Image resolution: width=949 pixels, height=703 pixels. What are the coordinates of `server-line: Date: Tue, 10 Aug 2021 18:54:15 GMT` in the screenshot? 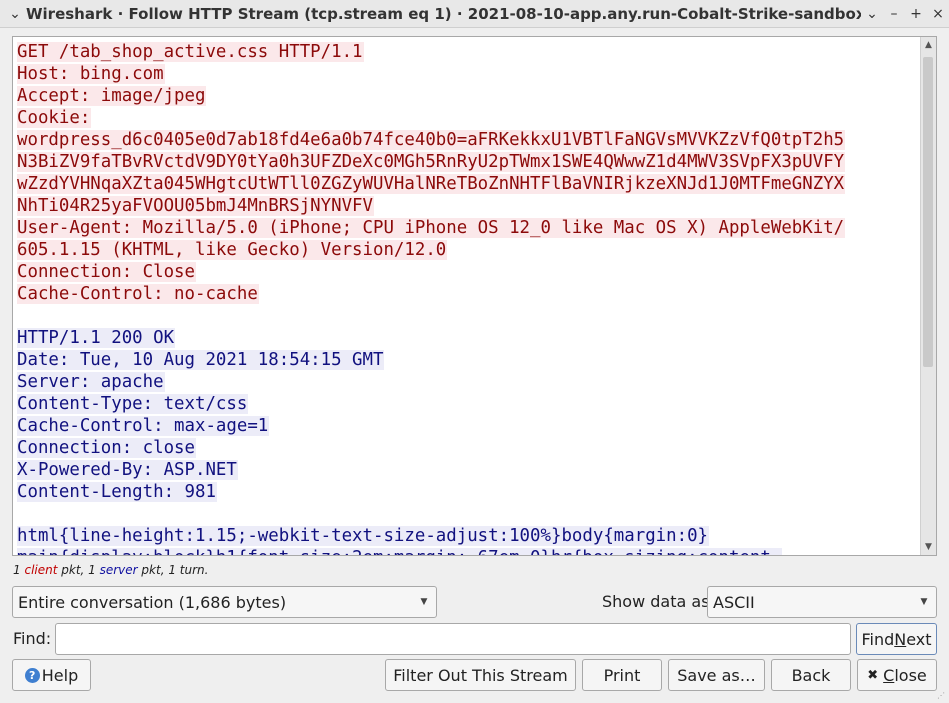 It's located at (468, 360).